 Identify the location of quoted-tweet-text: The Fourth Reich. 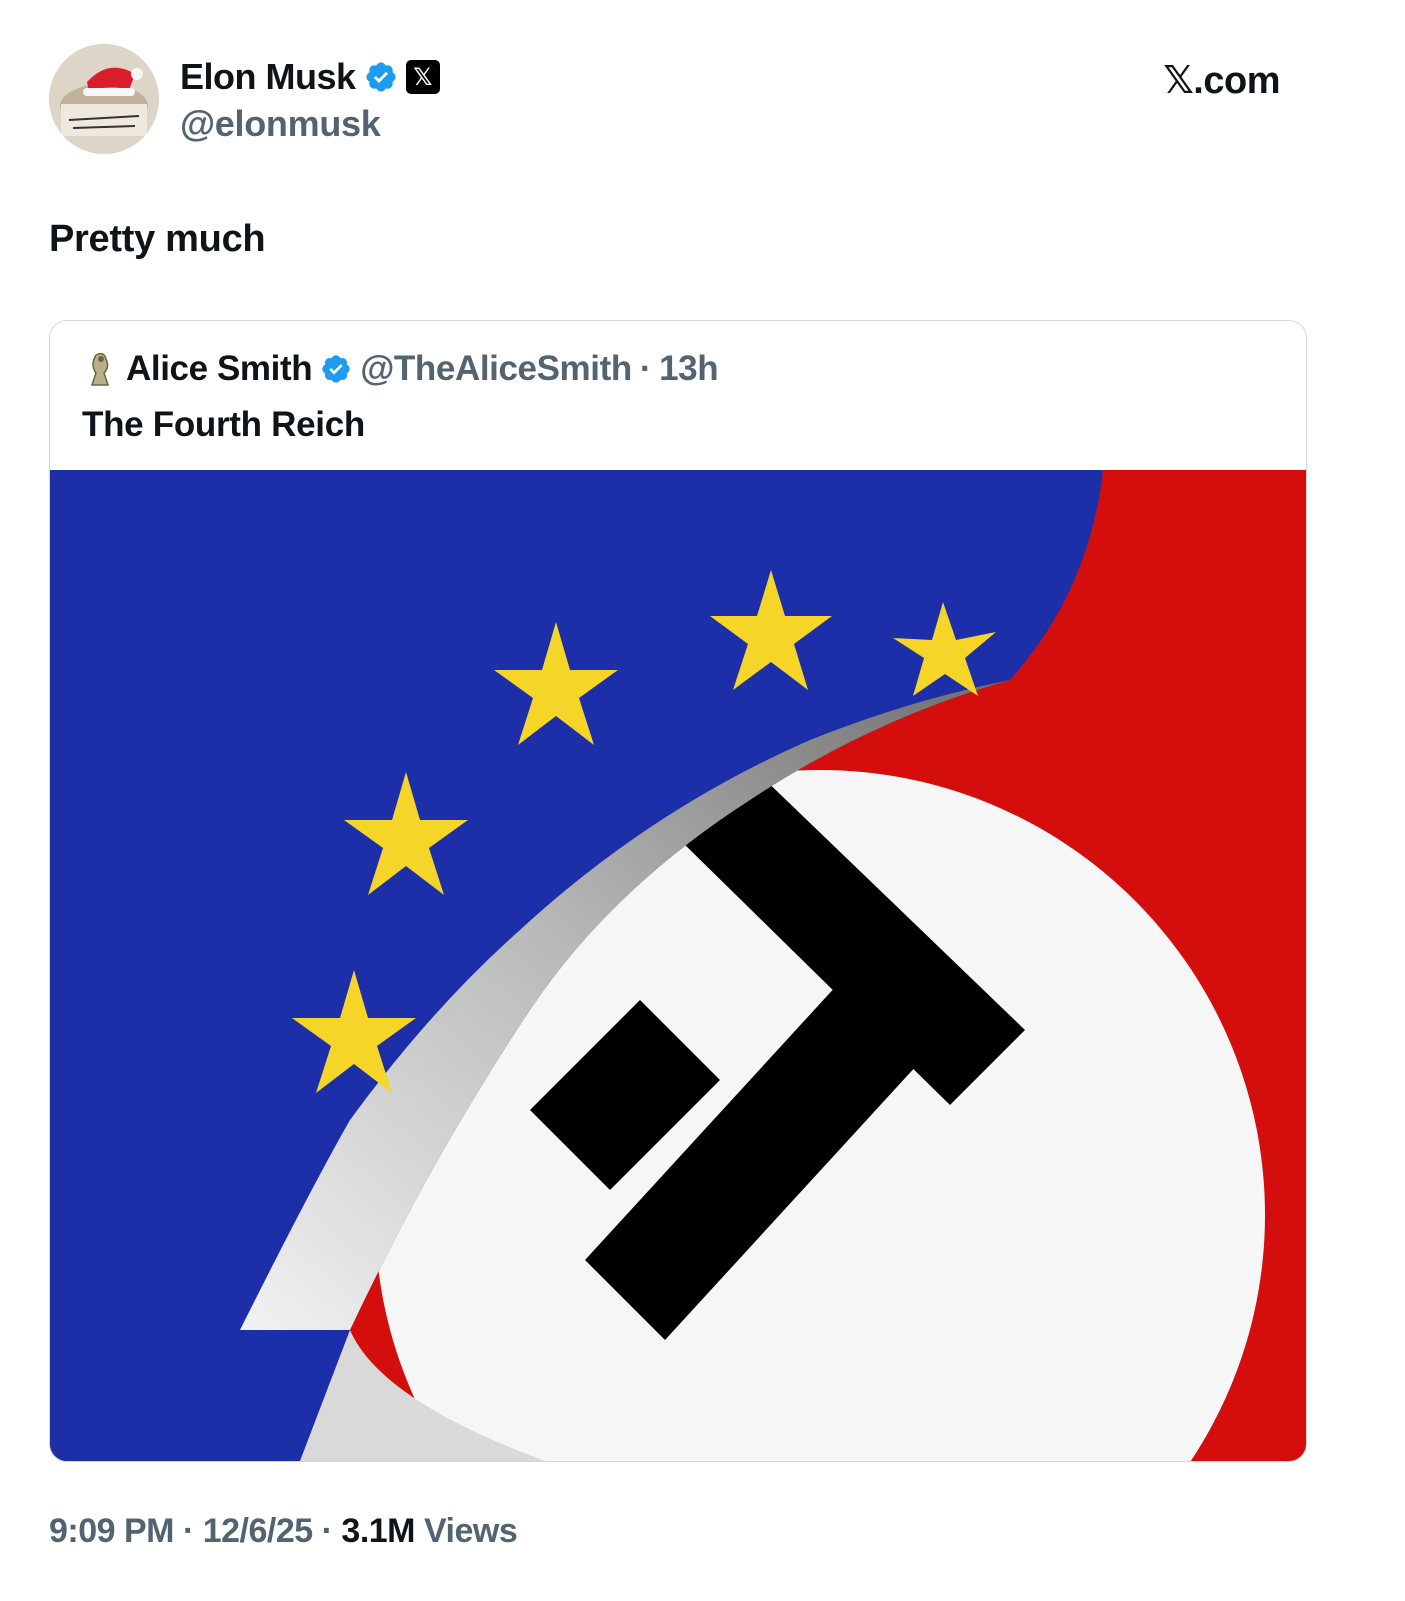
(223, 424).